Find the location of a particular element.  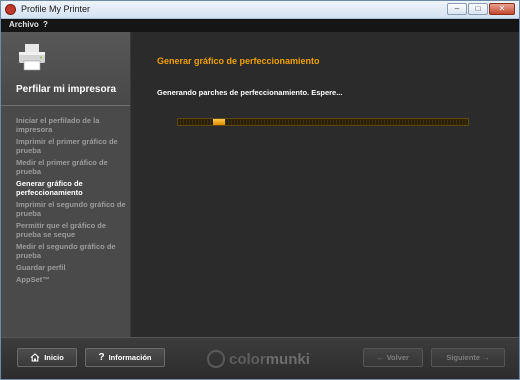

progress-indicator is located at coordinates (219, 122).